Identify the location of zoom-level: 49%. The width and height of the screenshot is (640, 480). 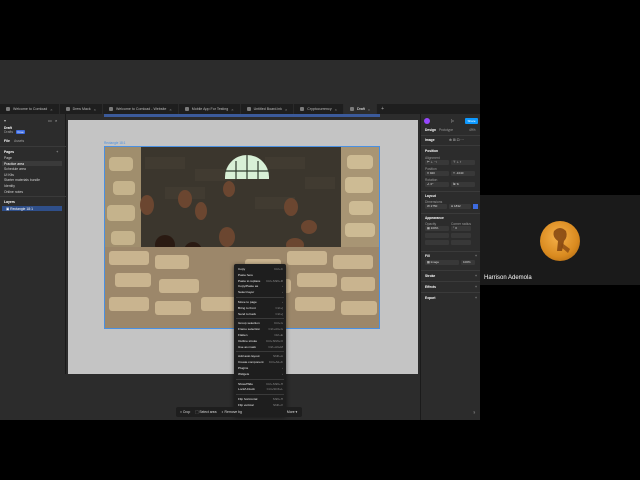
(472, 130).